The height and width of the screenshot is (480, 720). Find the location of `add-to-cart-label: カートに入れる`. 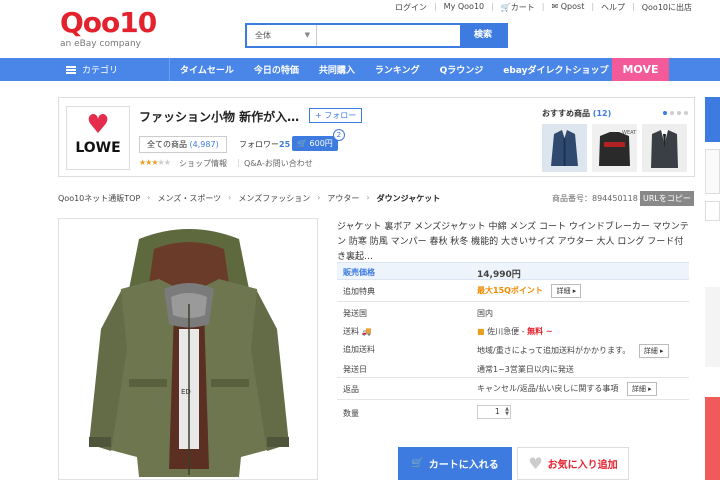

add-to-cart-label: カートに入れる is located at coordinates (463, 465).